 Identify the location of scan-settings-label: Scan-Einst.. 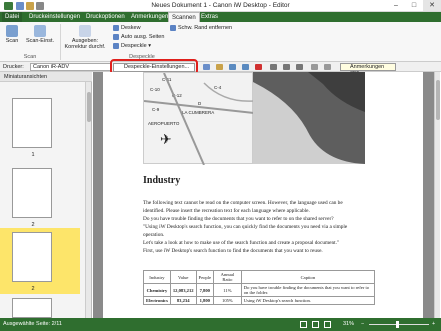
(40, 41).